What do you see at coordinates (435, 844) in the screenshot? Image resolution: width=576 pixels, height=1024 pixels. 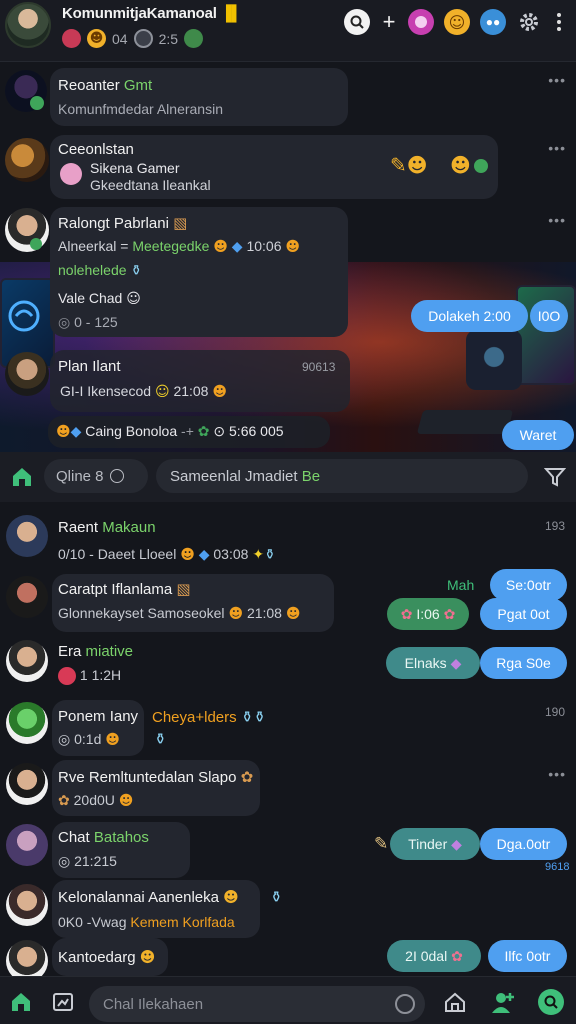 I see `reaction-button: Tinder ◆` at bounding box center [435, 844].